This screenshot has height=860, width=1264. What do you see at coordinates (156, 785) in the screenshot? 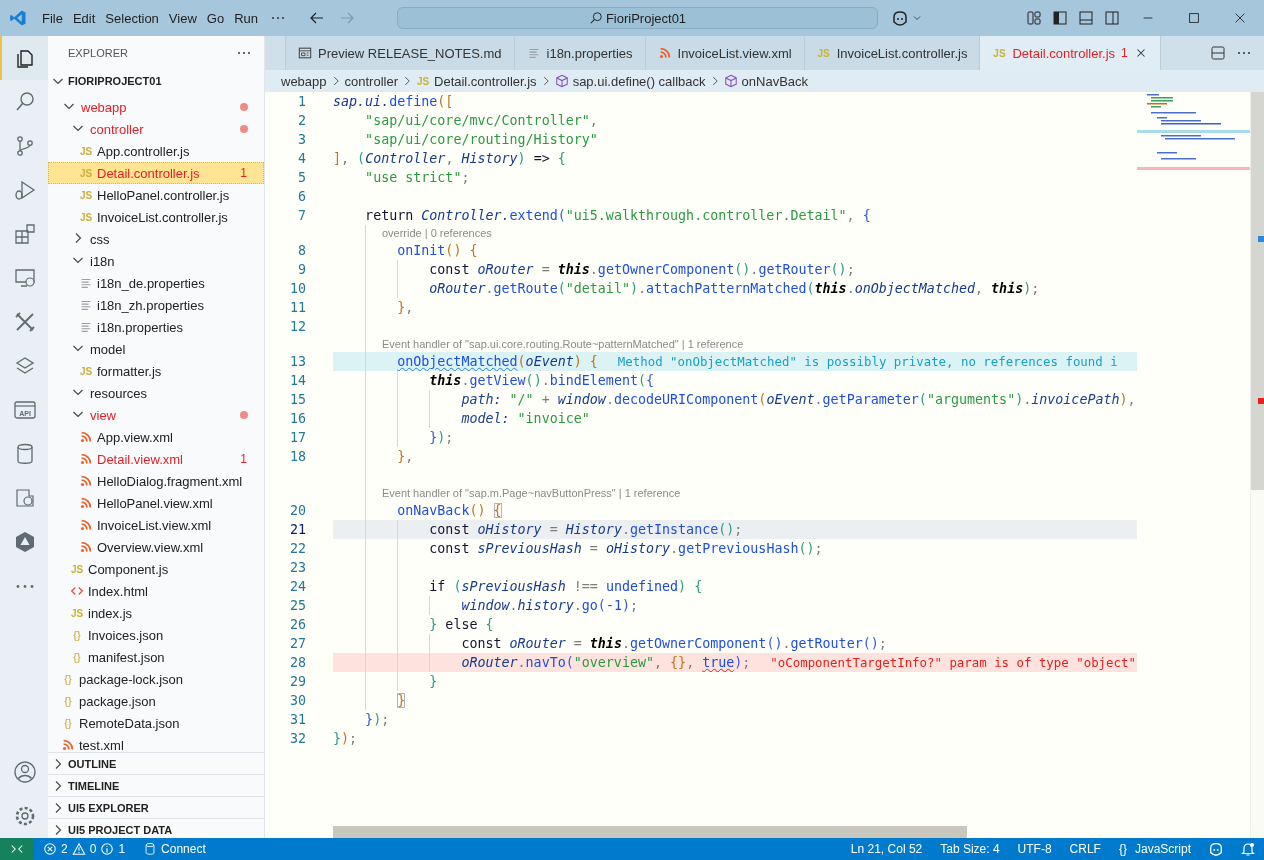
I see `section-header: TIMELINE` at bounding box center [156, 785].